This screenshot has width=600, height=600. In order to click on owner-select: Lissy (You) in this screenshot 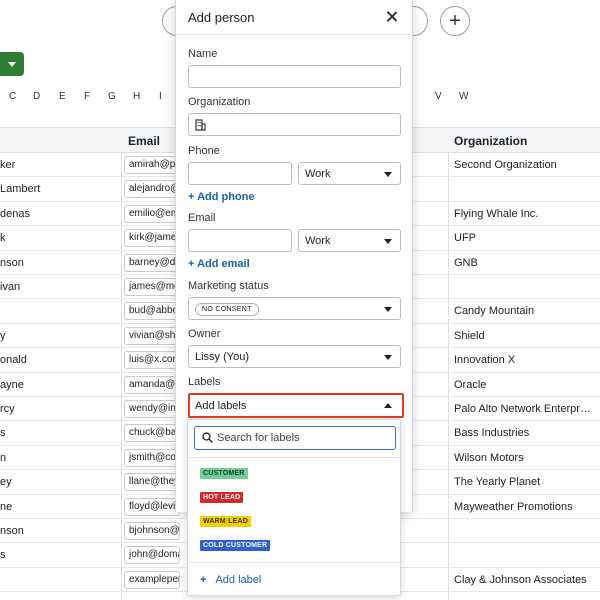, I will do `click(294, 356)`.